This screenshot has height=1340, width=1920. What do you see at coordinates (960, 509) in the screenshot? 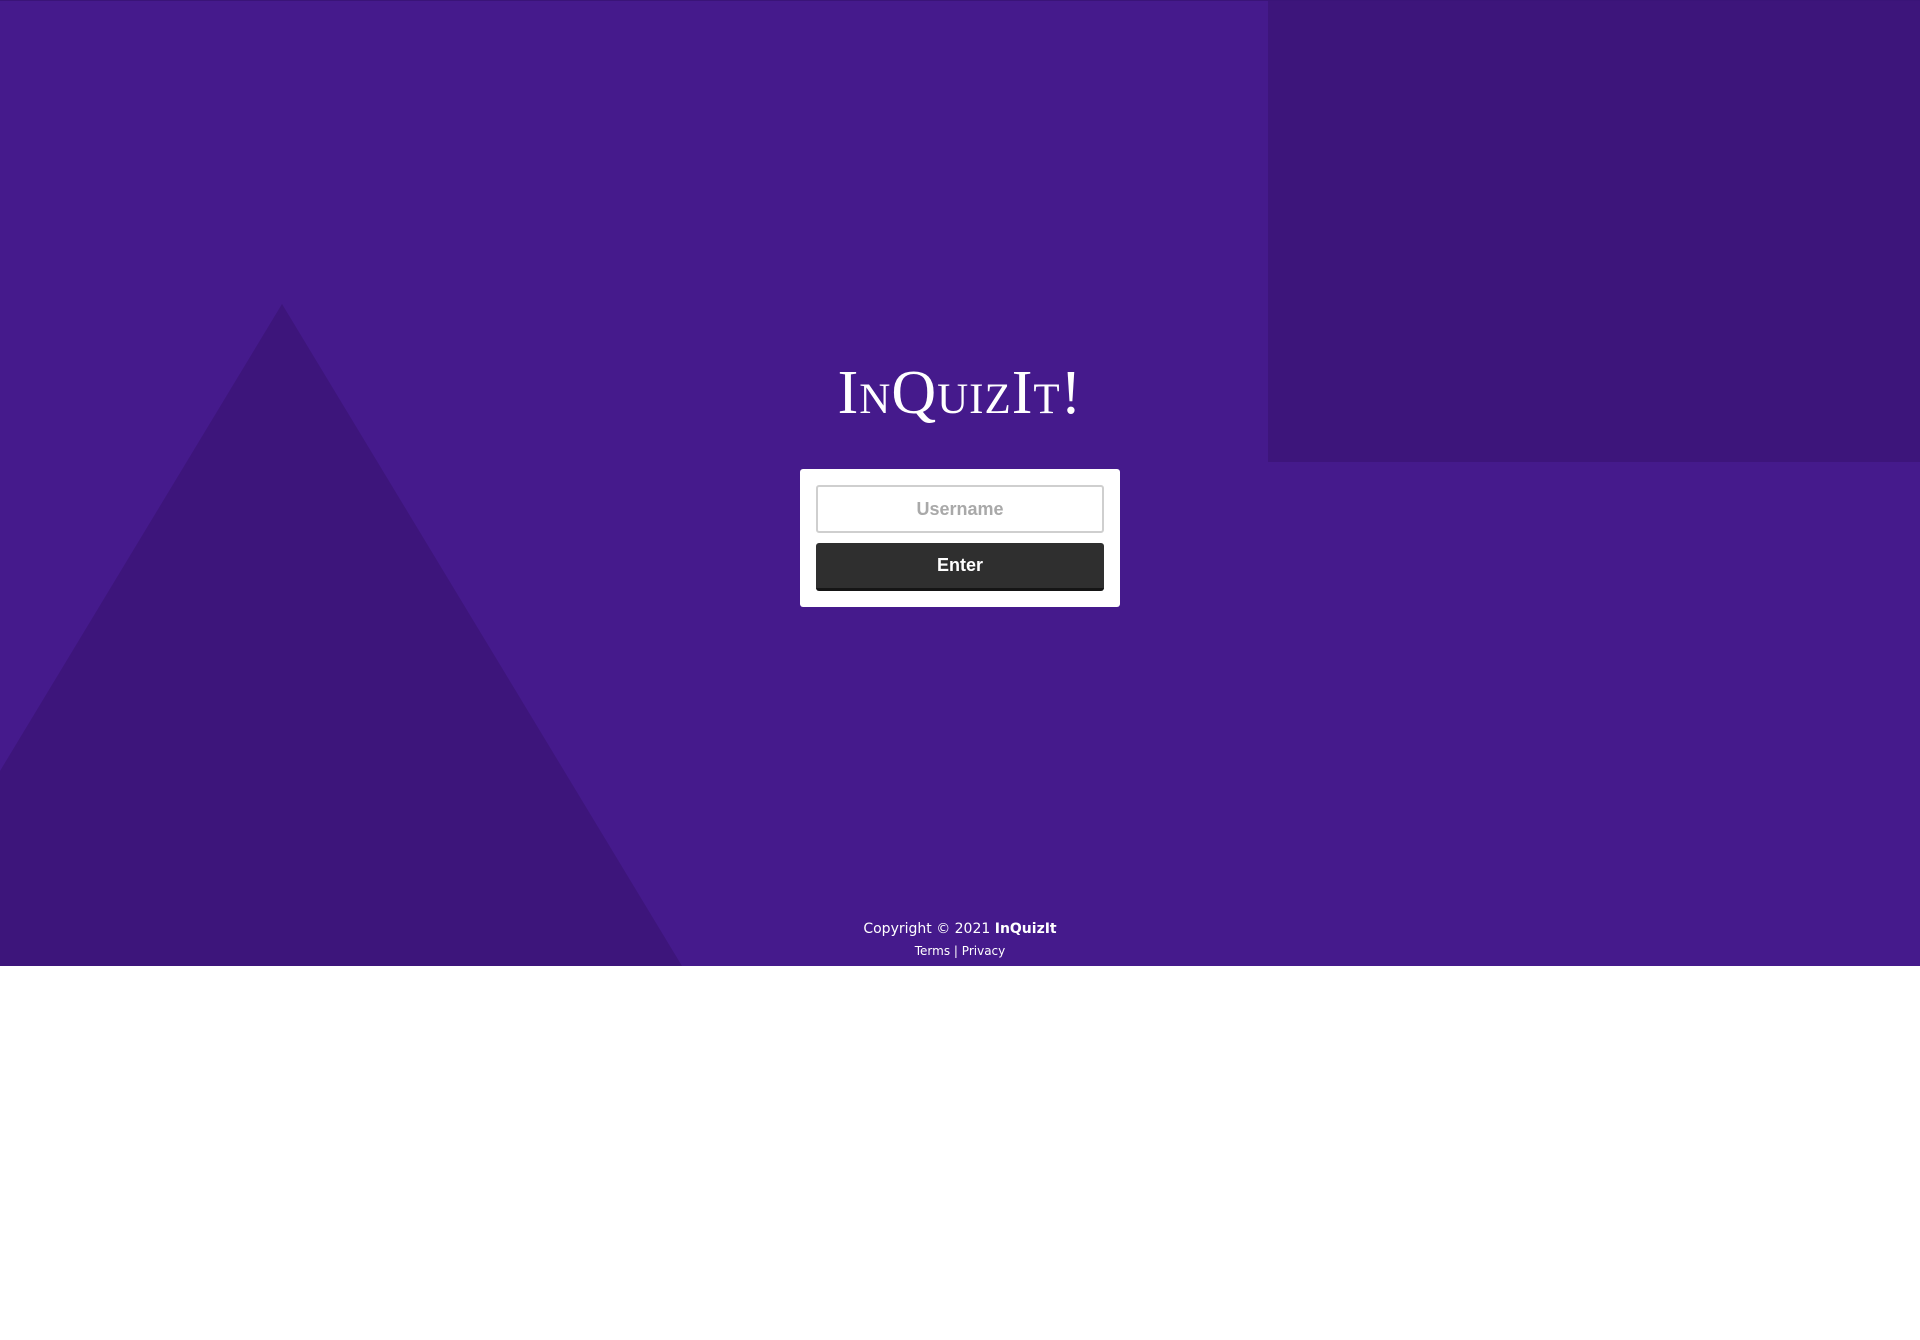
I see `username-input` at bounding box center [960, 509].